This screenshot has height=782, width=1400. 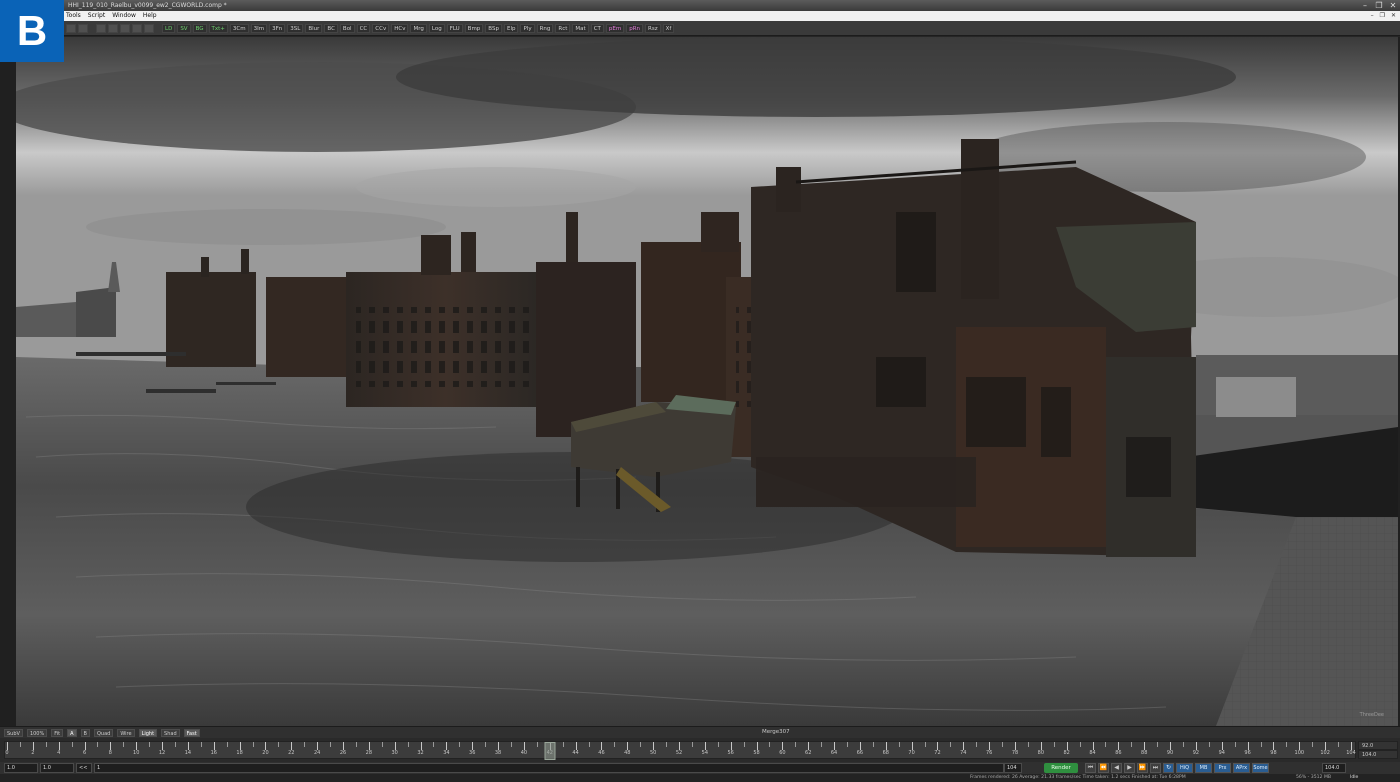 What do you see at coordinates (169, 28) in the screenshot?
I see `tool-button-ld: LD` at bounding box center [169, 28].